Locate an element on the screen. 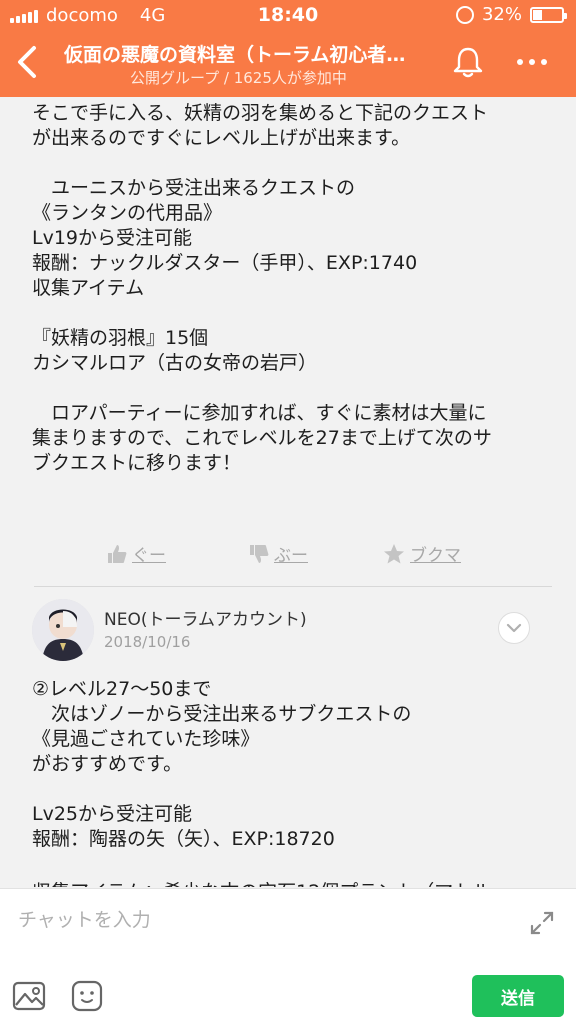  more-menu-icon is located at coordinates (532, 62).